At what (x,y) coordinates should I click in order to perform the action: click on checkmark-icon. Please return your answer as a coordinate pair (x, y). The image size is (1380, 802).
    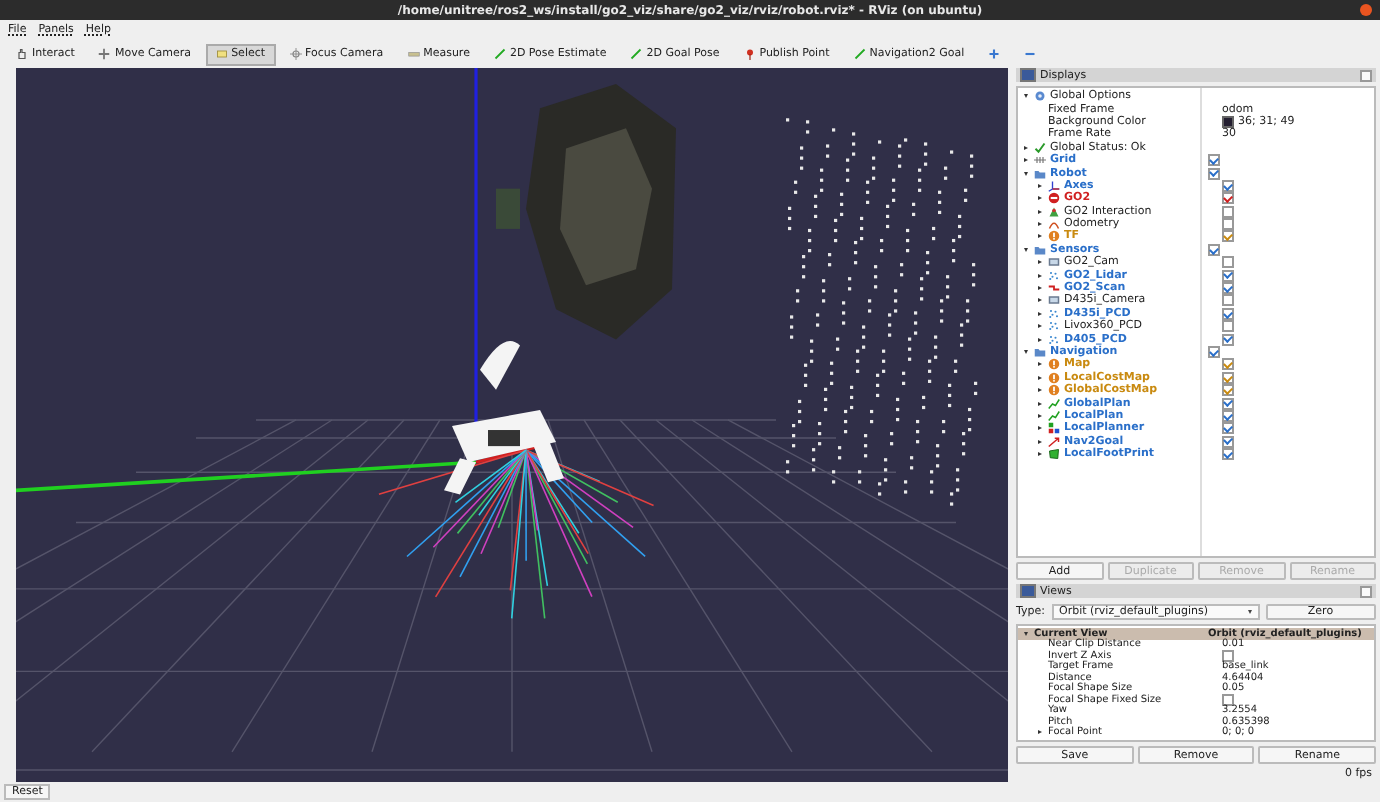
    Looking at the image, I should click on (1040, 147).